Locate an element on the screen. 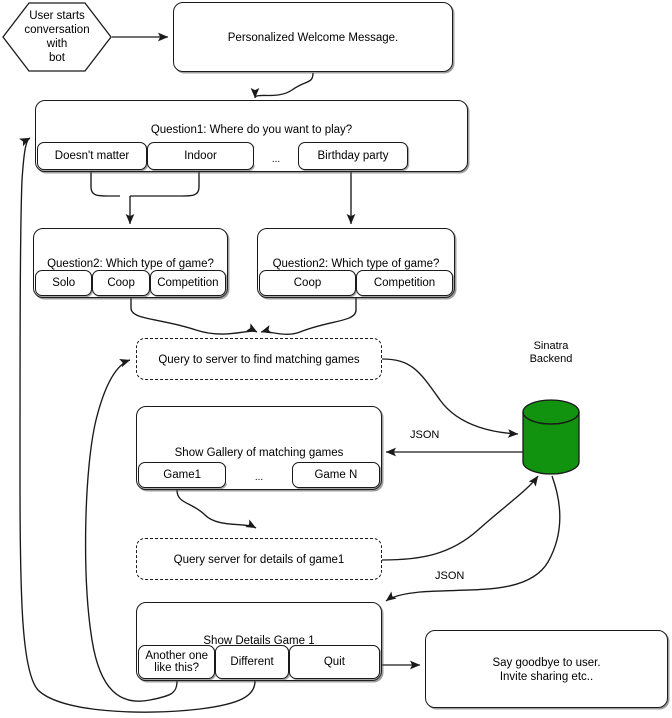  option-quit: Quit is located at coordinates (334, 662).